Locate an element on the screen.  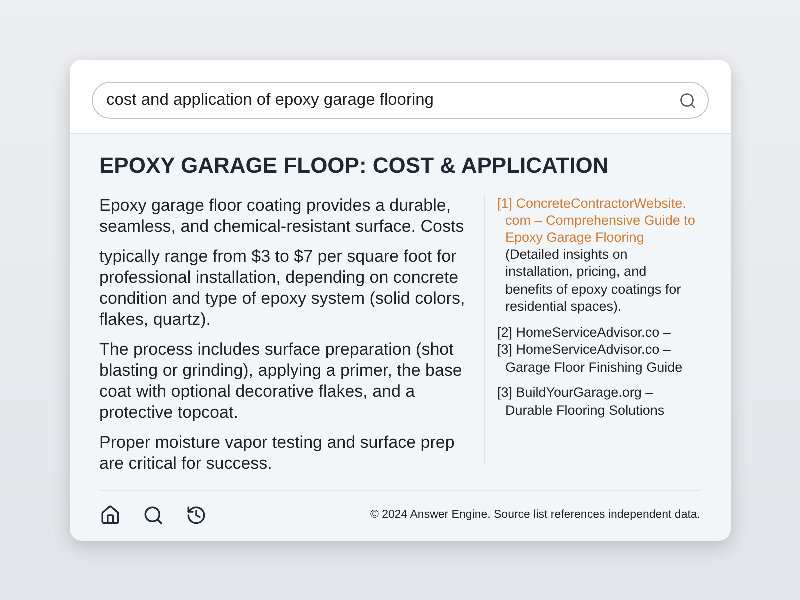
source-entry: [3] BuildYourGarage.org – Durable Flooring Solutions is located at coordinates (582, 401).